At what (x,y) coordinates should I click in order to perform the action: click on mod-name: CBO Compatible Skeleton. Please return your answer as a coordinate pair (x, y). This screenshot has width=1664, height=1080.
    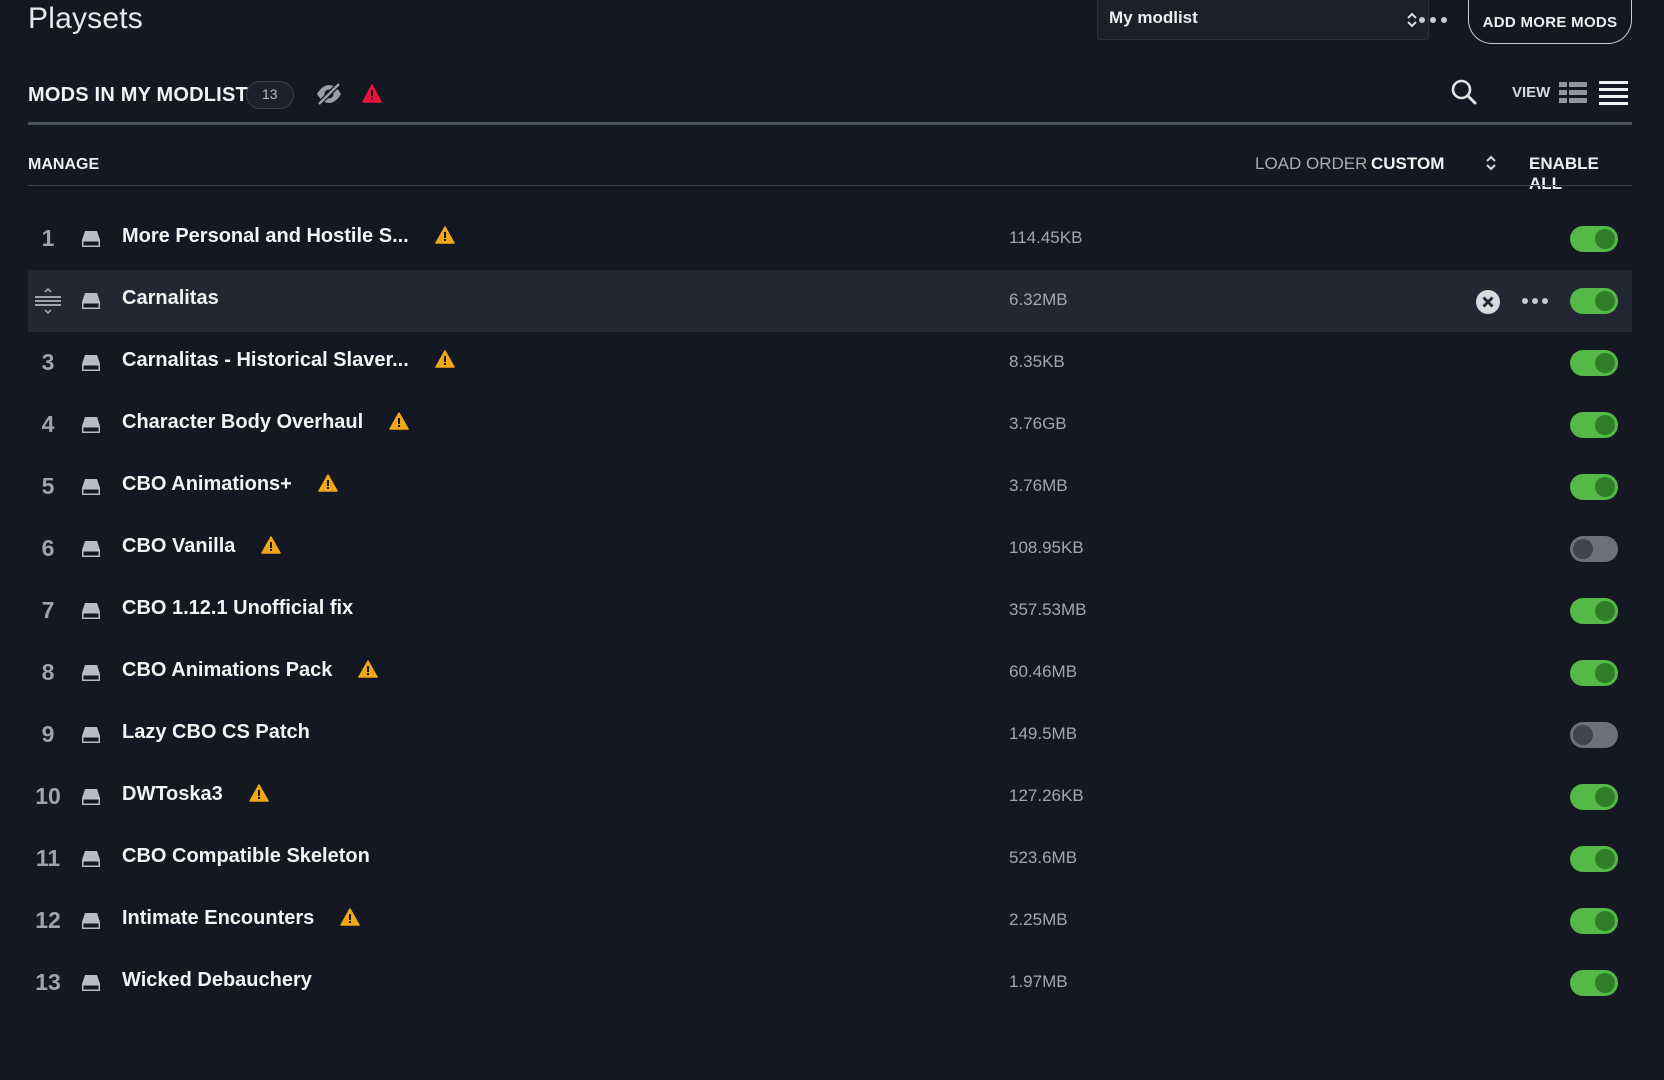
    Looking at the image, I should click on (246, 856).